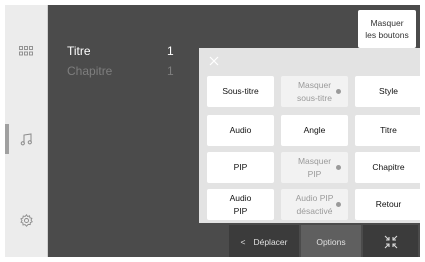  I want to click on audio-label: Audio, so click(240, 130).